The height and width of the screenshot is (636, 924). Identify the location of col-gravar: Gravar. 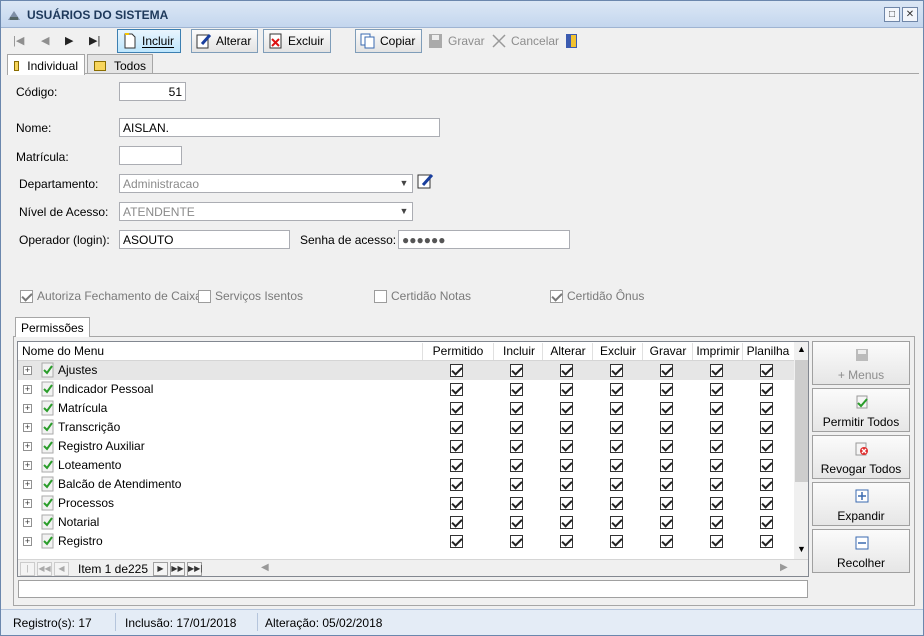
(668, 351).